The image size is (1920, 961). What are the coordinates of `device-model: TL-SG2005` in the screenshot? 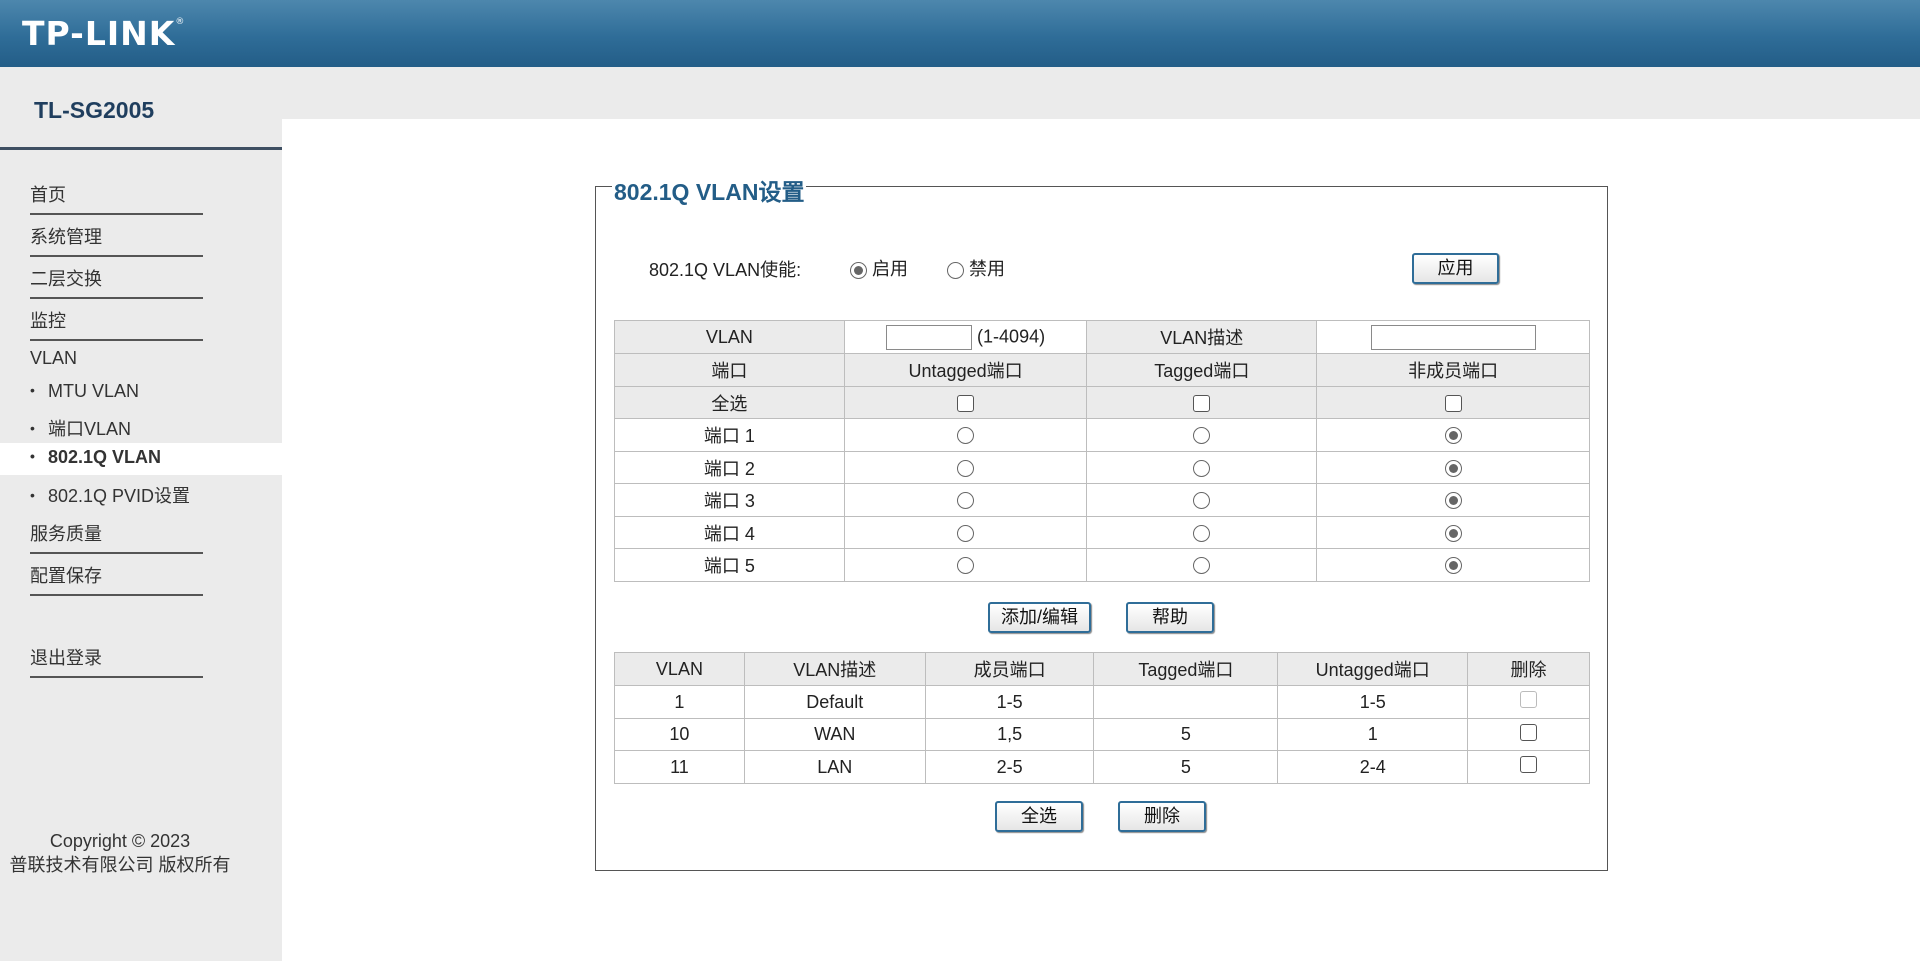 It's located at (94, 110).